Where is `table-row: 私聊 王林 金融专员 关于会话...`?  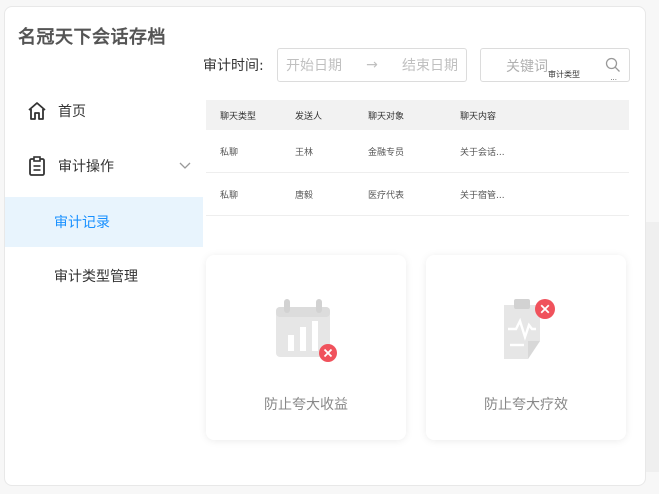
table-row: 私聊 王林 金融专员 关于会话... is located at coordinates (417, 151).